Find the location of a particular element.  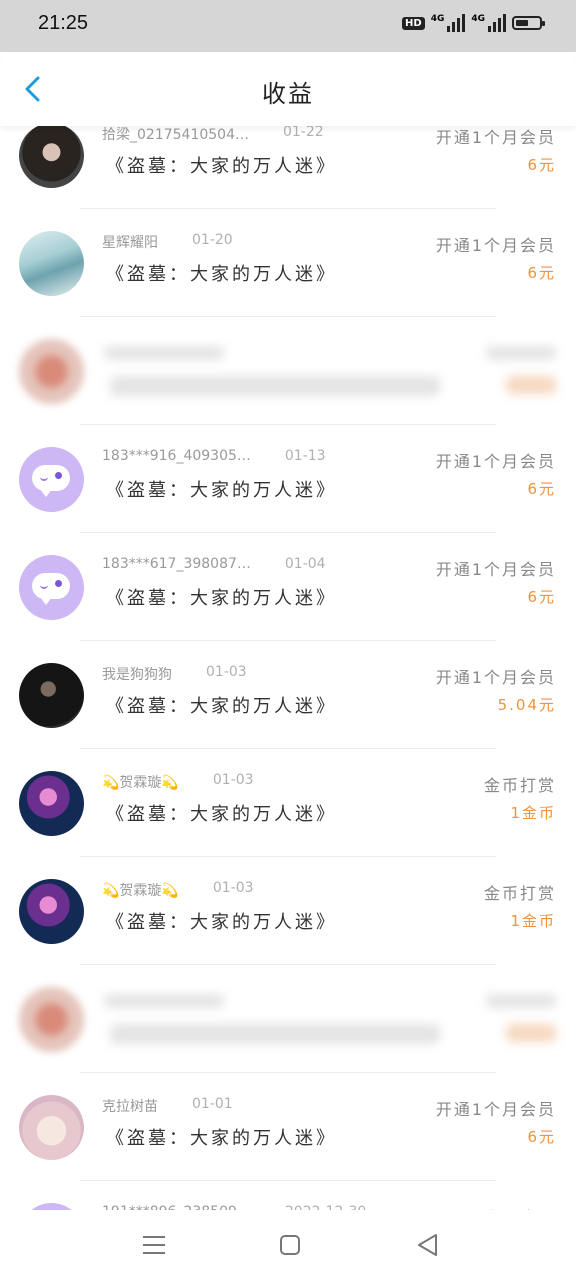

date: 01-22 is located at coordinates (303, 133).